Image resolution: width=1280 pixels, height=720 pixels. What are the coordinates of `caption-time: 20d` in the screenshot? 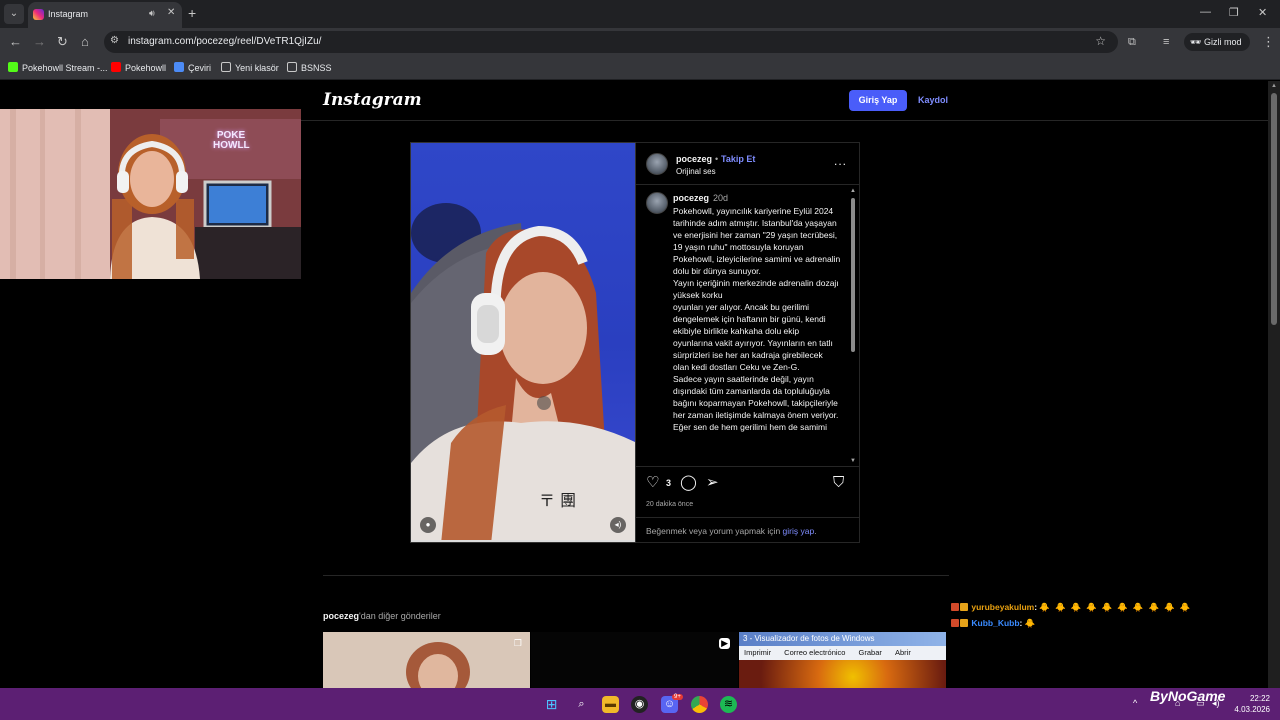 It's located at (721, 198).